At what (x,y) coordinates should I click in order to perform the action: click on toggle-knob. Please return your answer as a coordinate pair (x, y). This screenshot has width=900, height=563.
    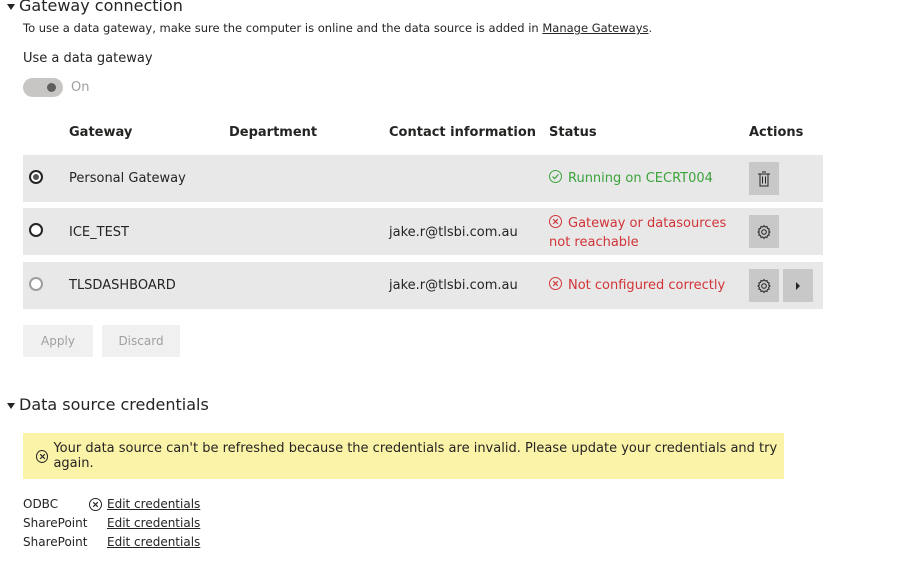
    Looking at the image, I should click on (51, 87).